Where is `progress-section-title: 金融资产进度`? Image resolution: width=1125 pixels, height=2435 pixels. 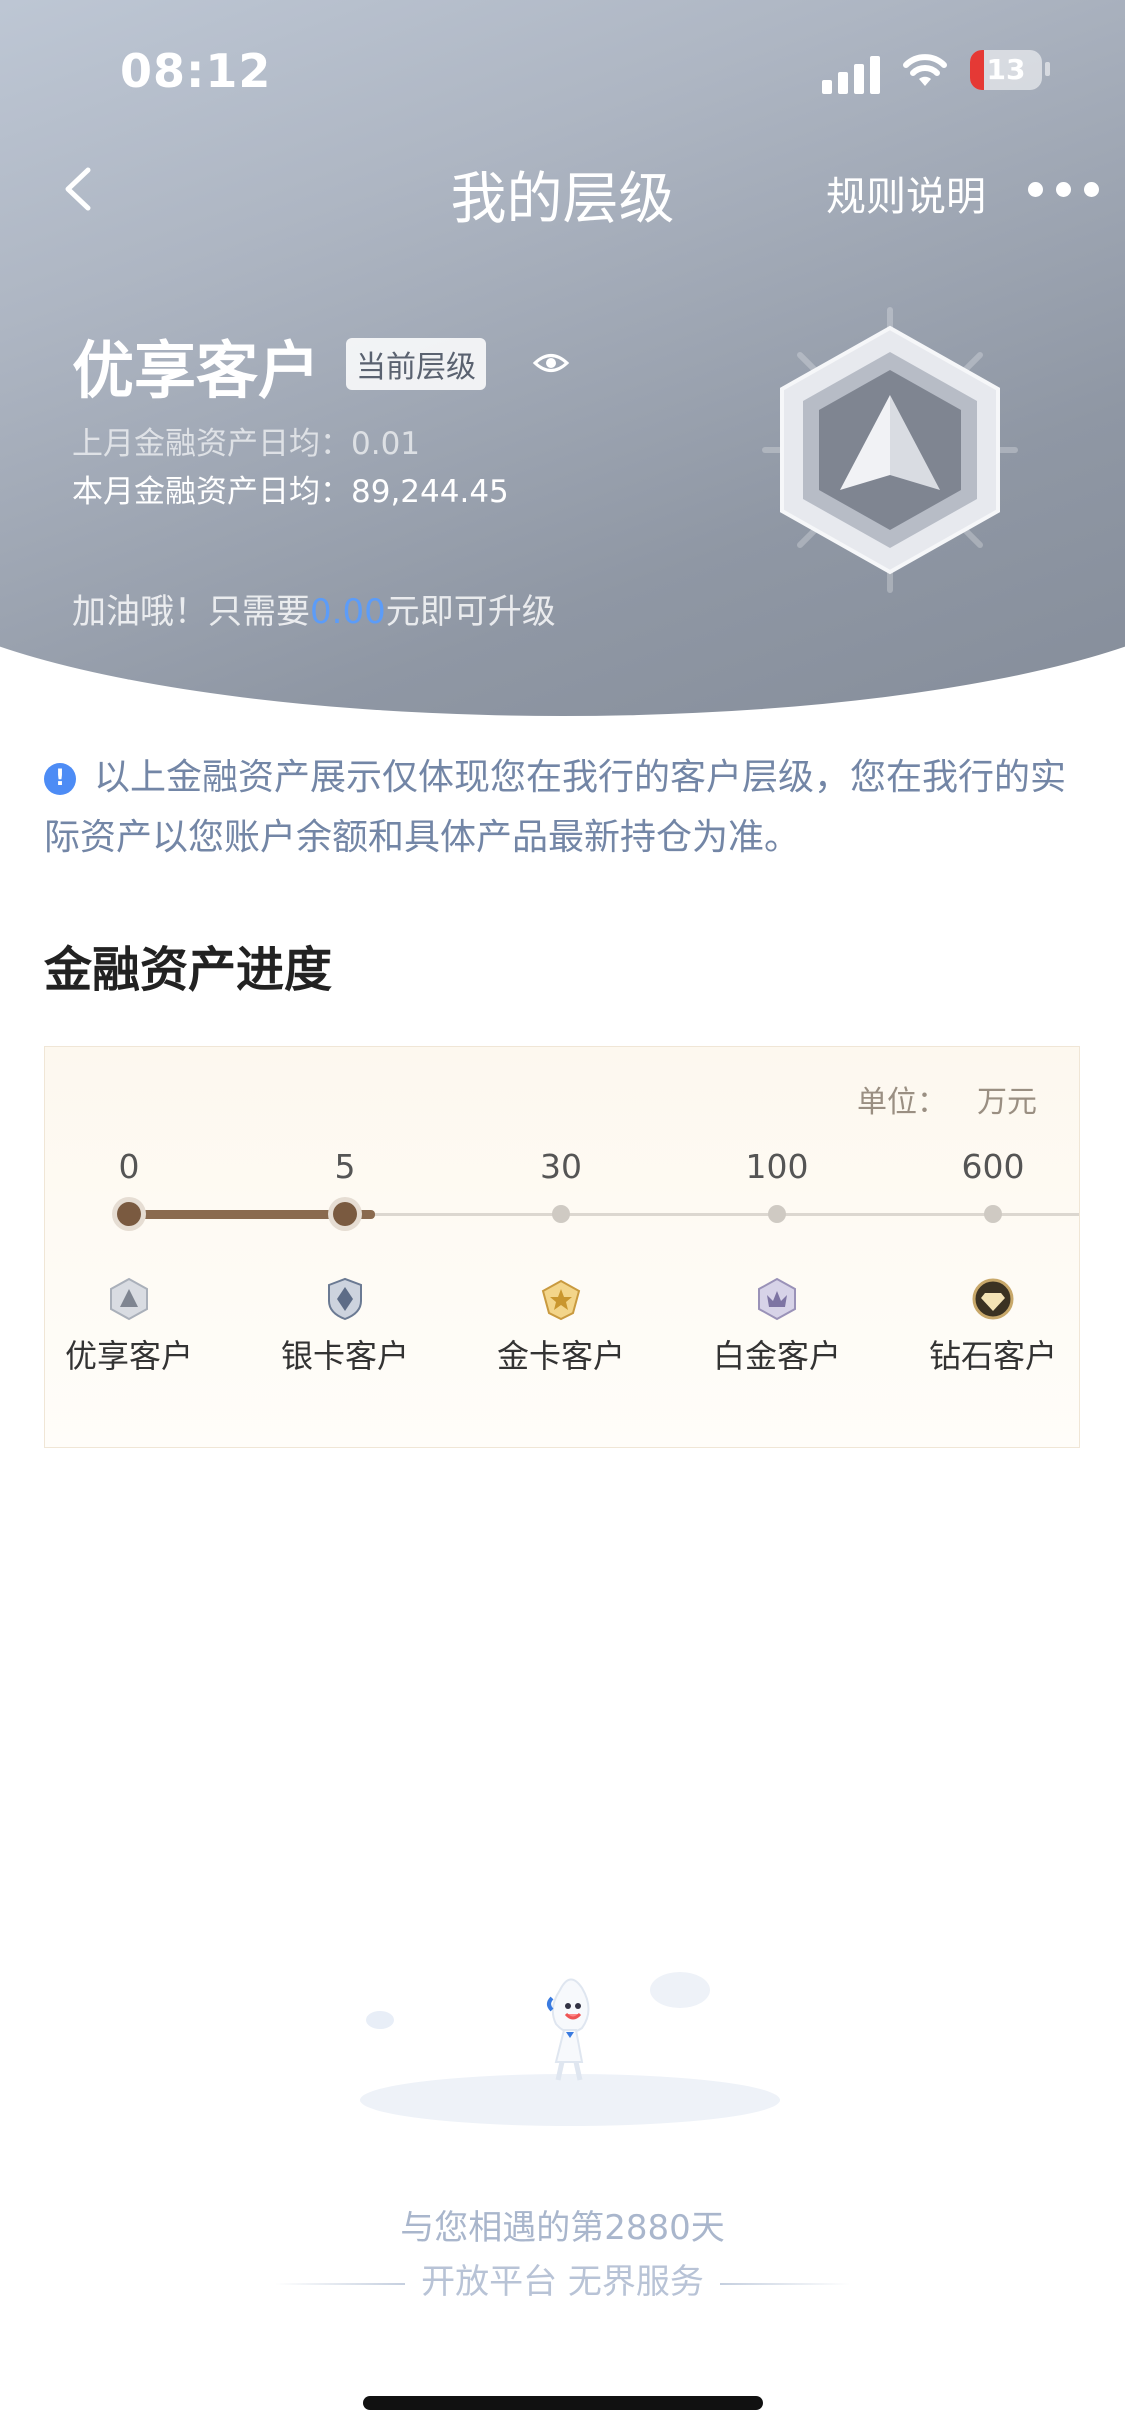 progress-section-title: 金融资产进度 is located at coordinates (188, 970).